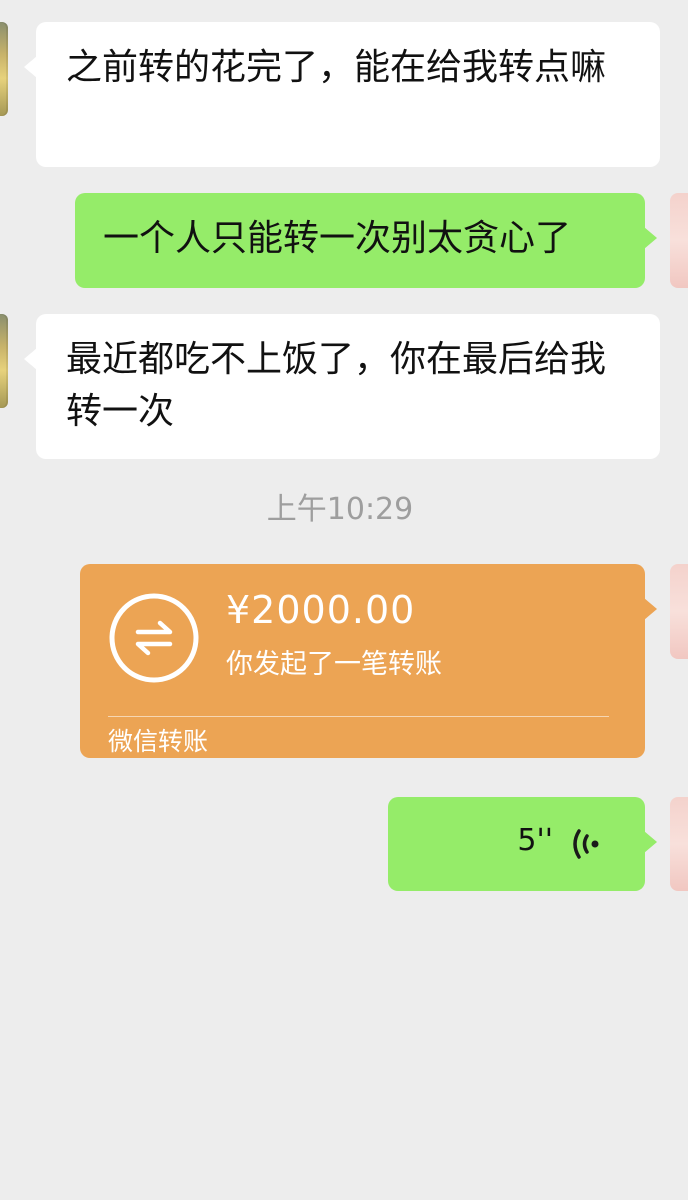 The height and width of the screenshot is (1200, 688). I want to click on outgoing-message: 一个人只能转一次别太贪心了, so click(366, 240).